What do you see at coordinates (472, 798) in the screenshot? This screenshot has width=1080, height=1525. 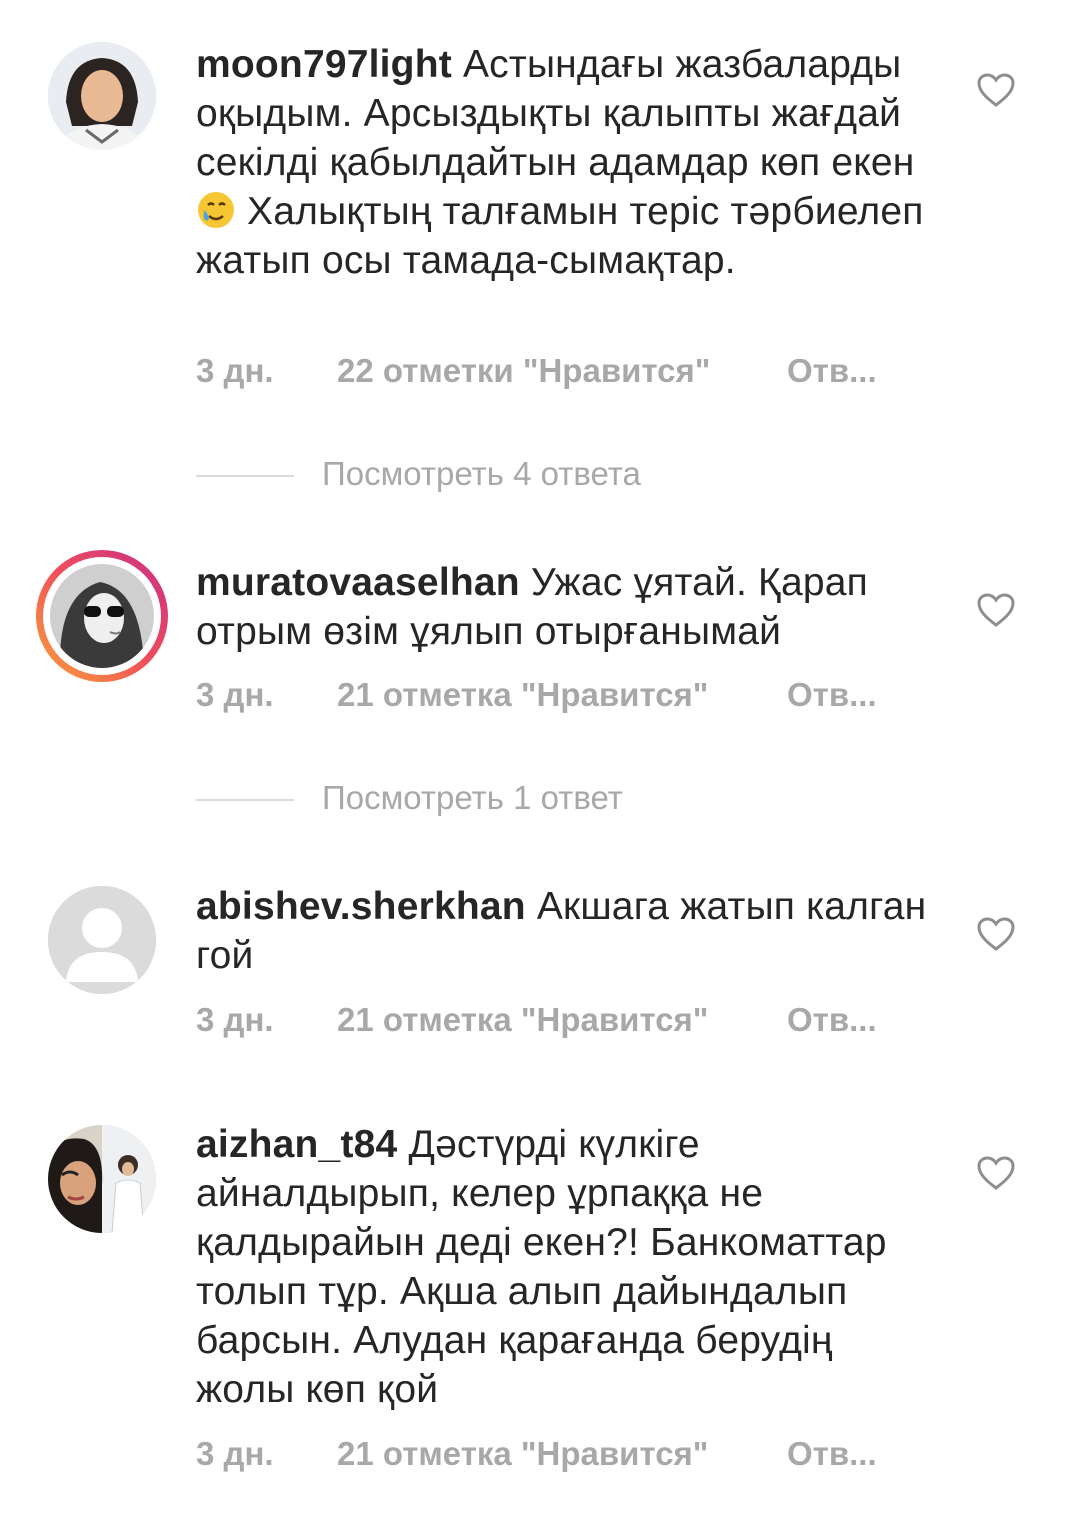 I see `view-replies-label: Посмотреть 1 ответ` at bounding box center [472, 798].